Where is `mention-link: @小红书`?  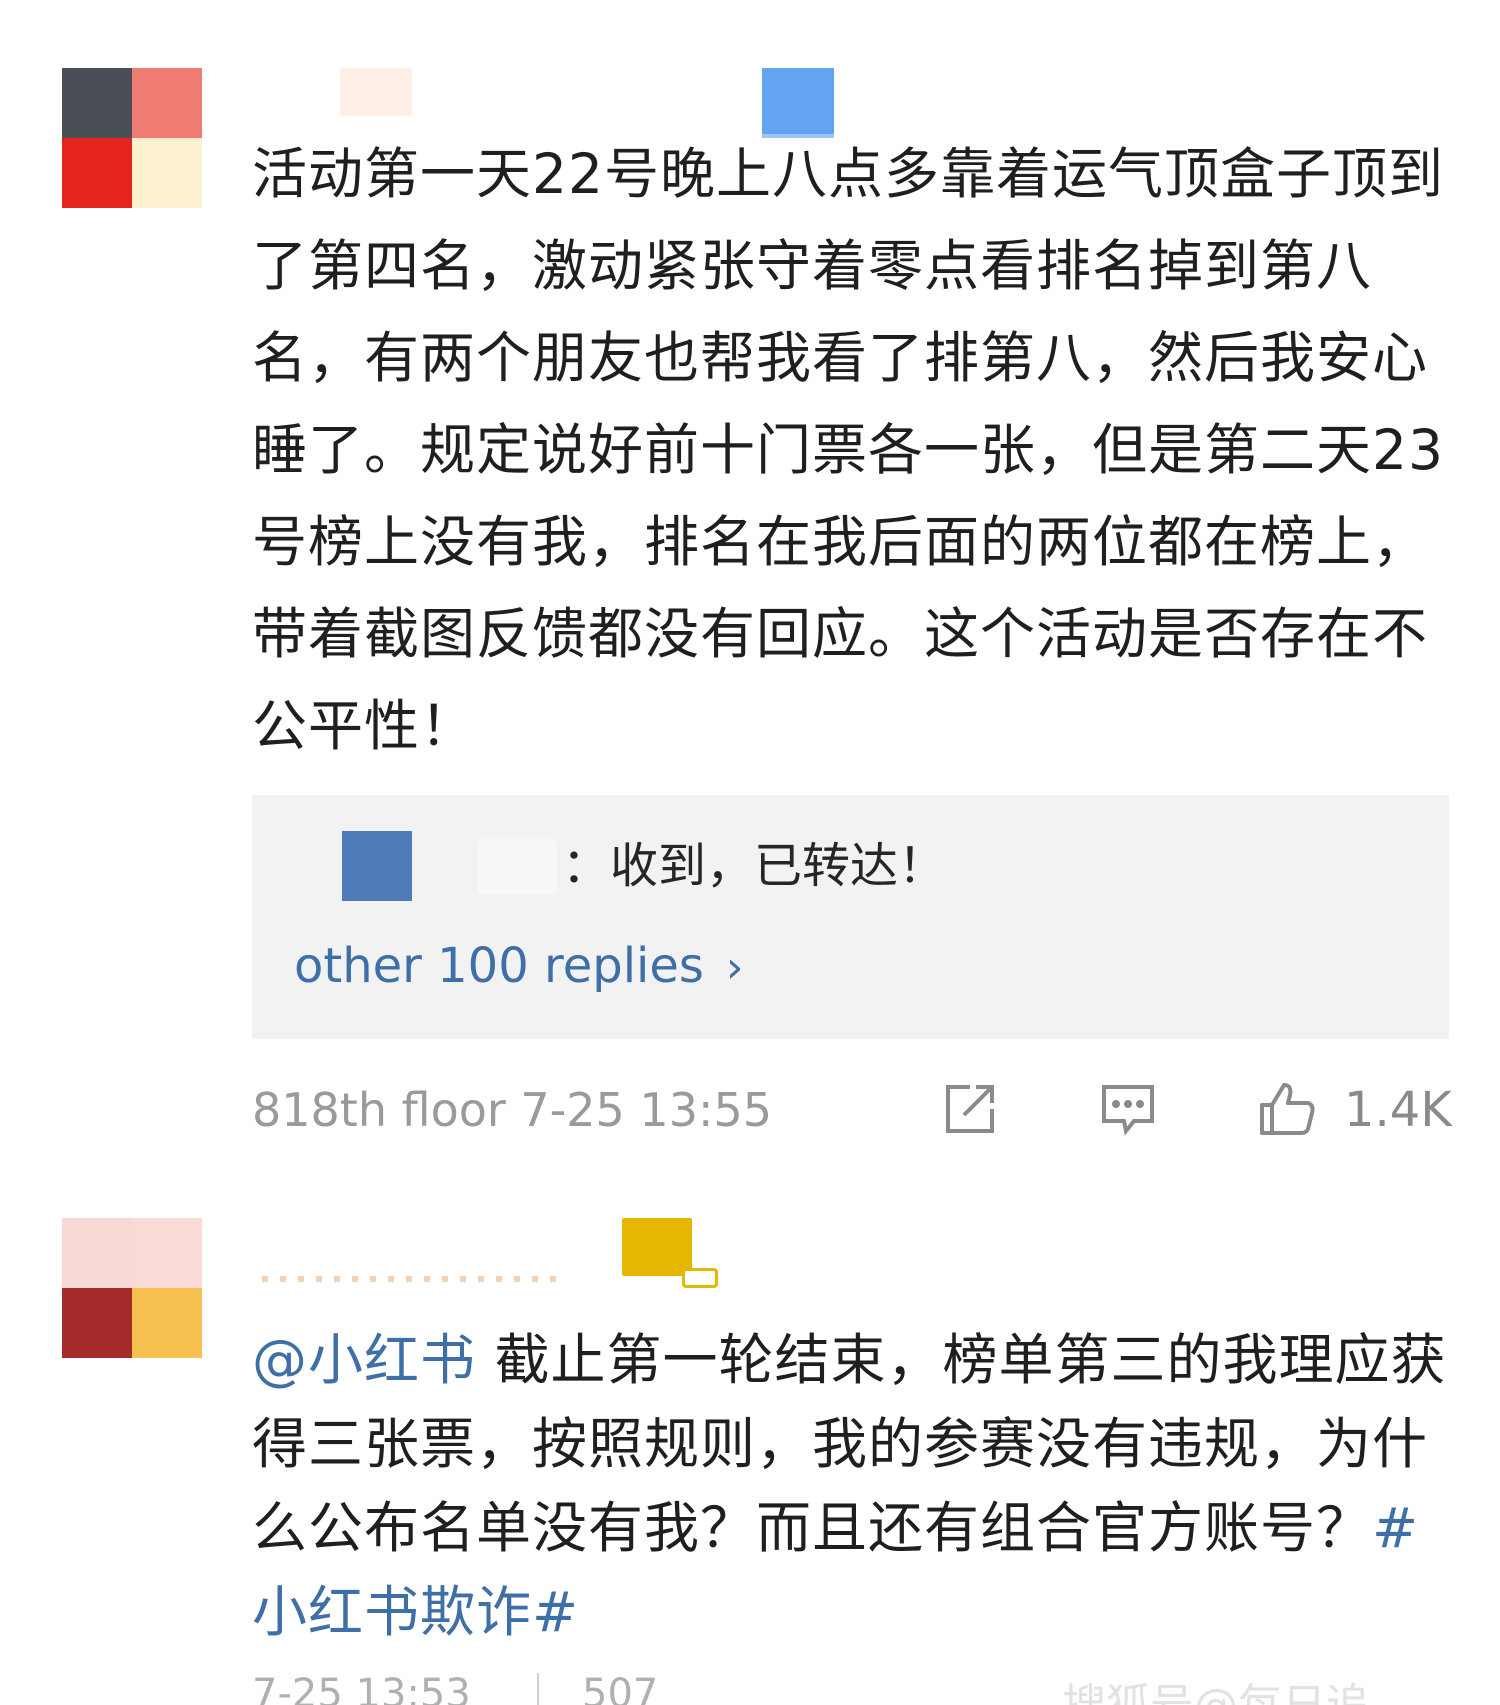
mention-link: @小红书 is located at coordinates (364, 1360).